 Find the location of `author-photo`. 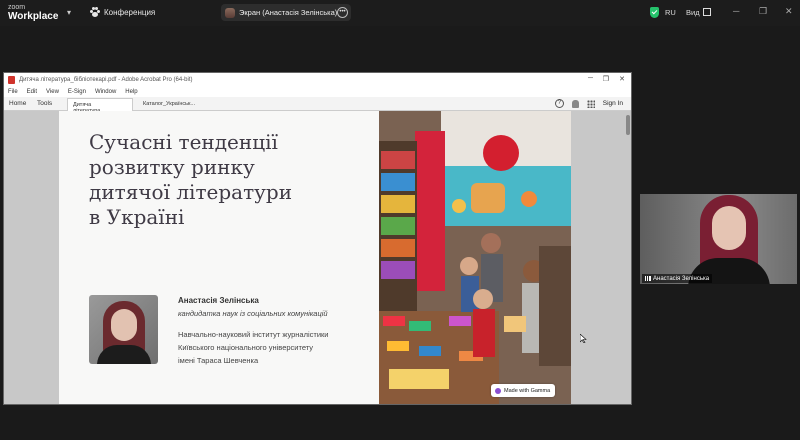

author-photo is located at coordinates (123, 329).